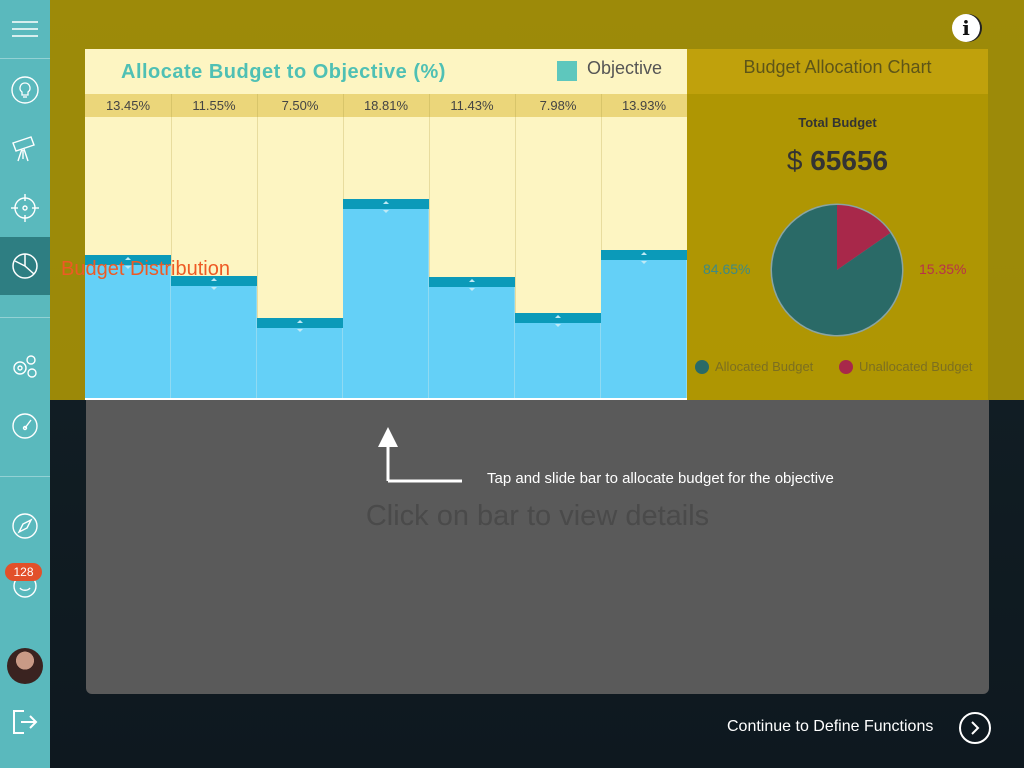 The width and height of the screenshot is (1024, 768). What do you see at coordinates (25, 666) in the screenshot?
I see `avatar` at bounding box center [25, 666].